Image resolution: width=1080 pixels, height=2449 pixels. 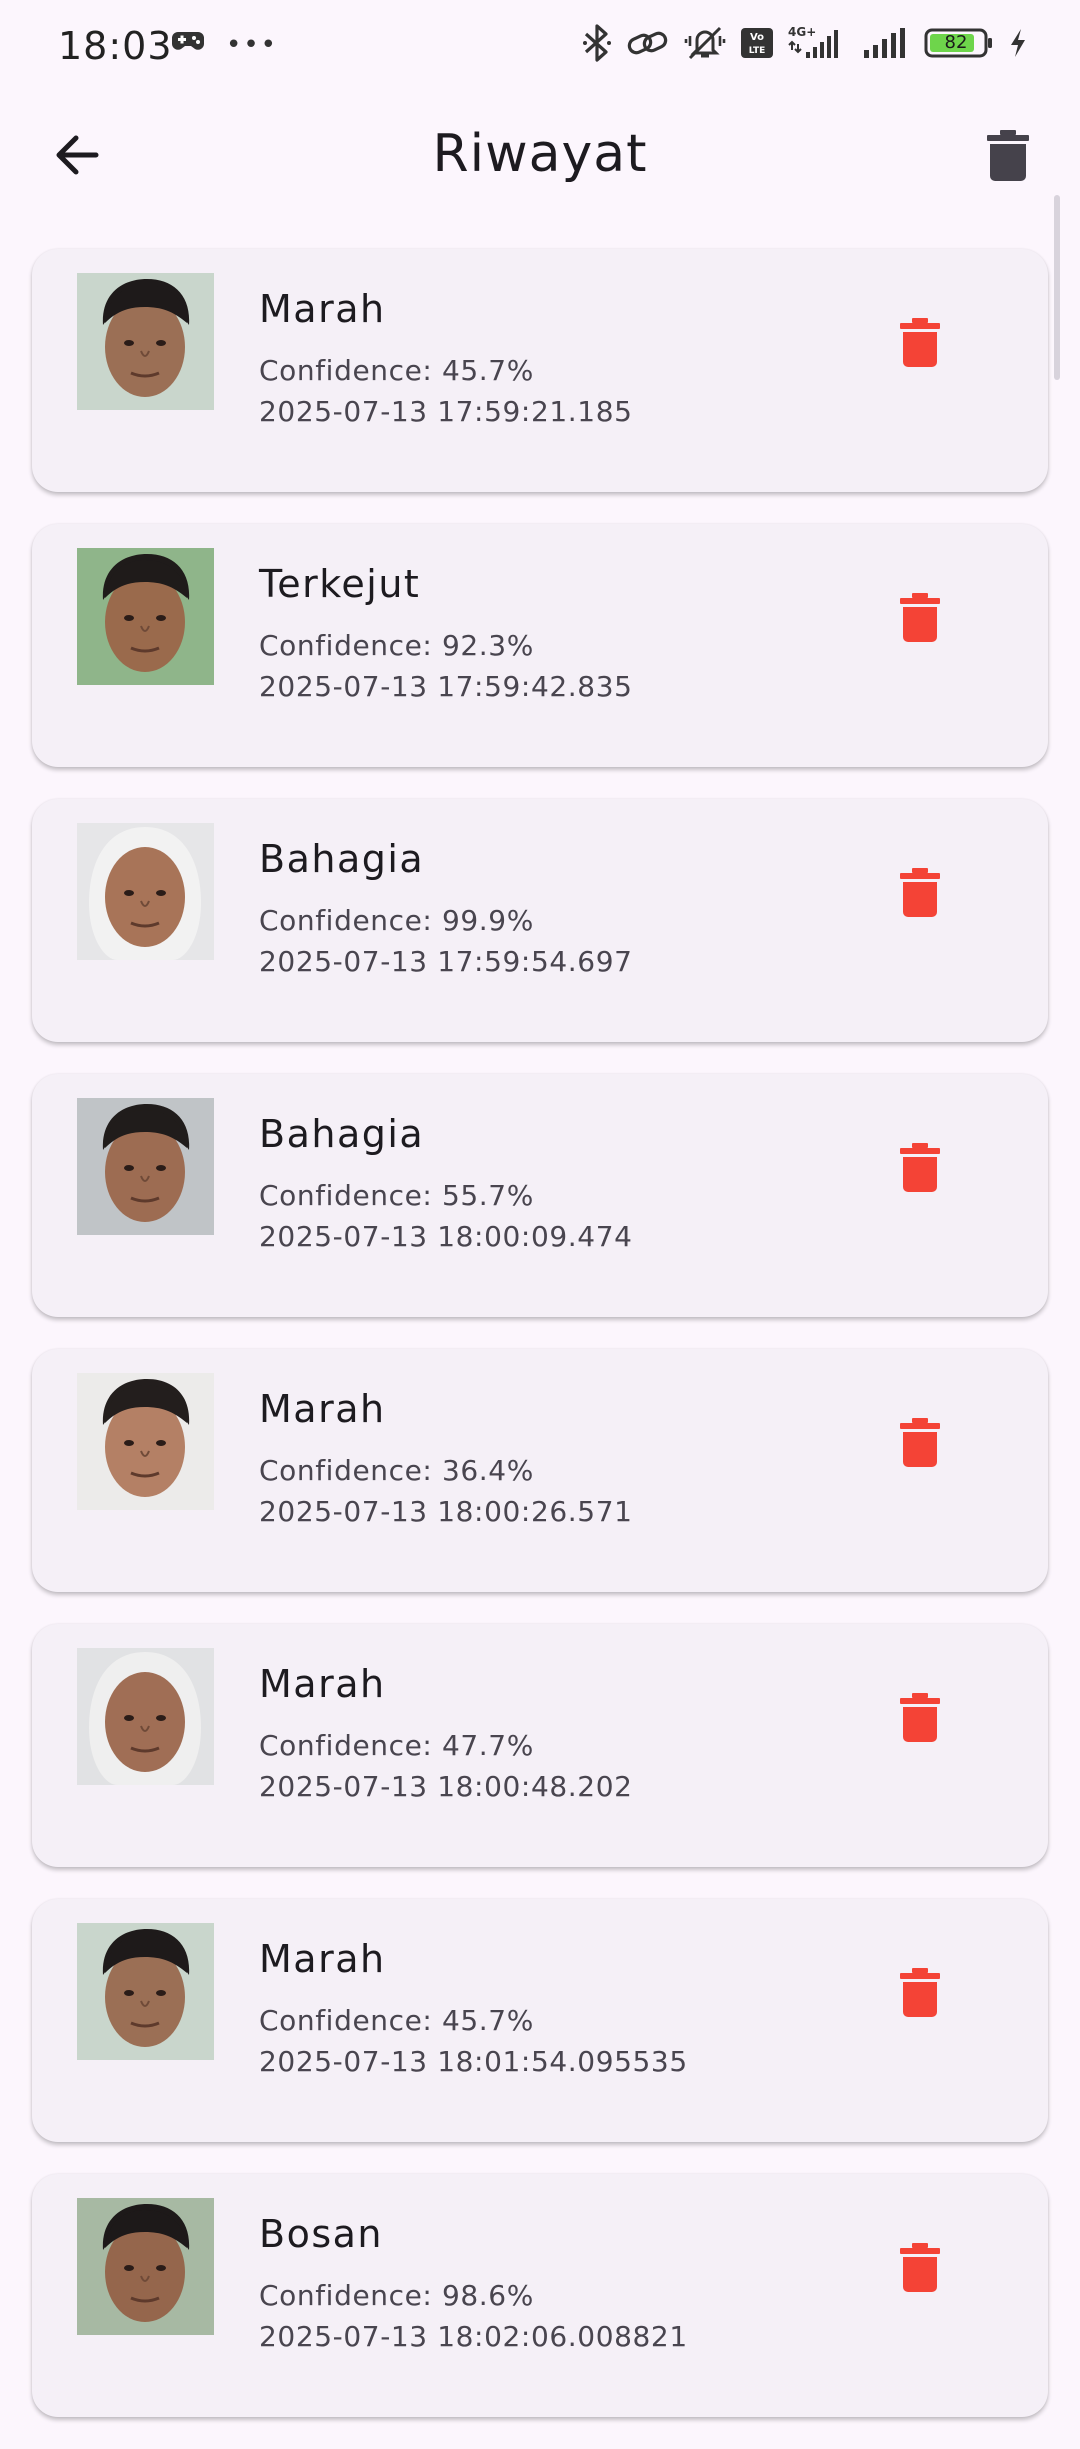 I want to click on status-bar: 18:03 ••• Vo LTE 4G+ 82, so click(x=540, y=48).